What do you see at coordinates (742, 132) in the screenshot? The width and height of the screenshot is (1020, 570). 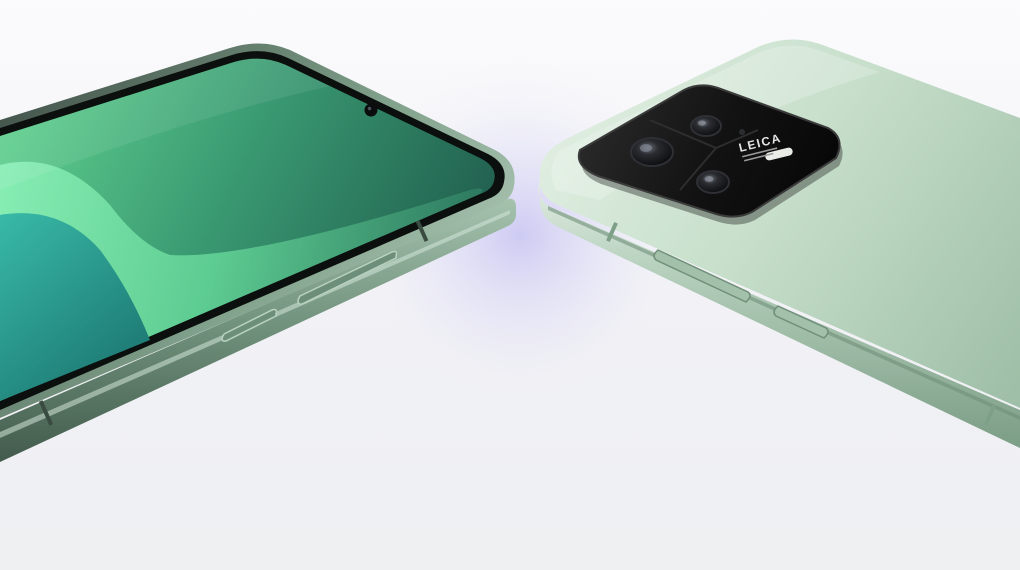 I see `sensor-dot-icon` at bounding box center [742, 132].